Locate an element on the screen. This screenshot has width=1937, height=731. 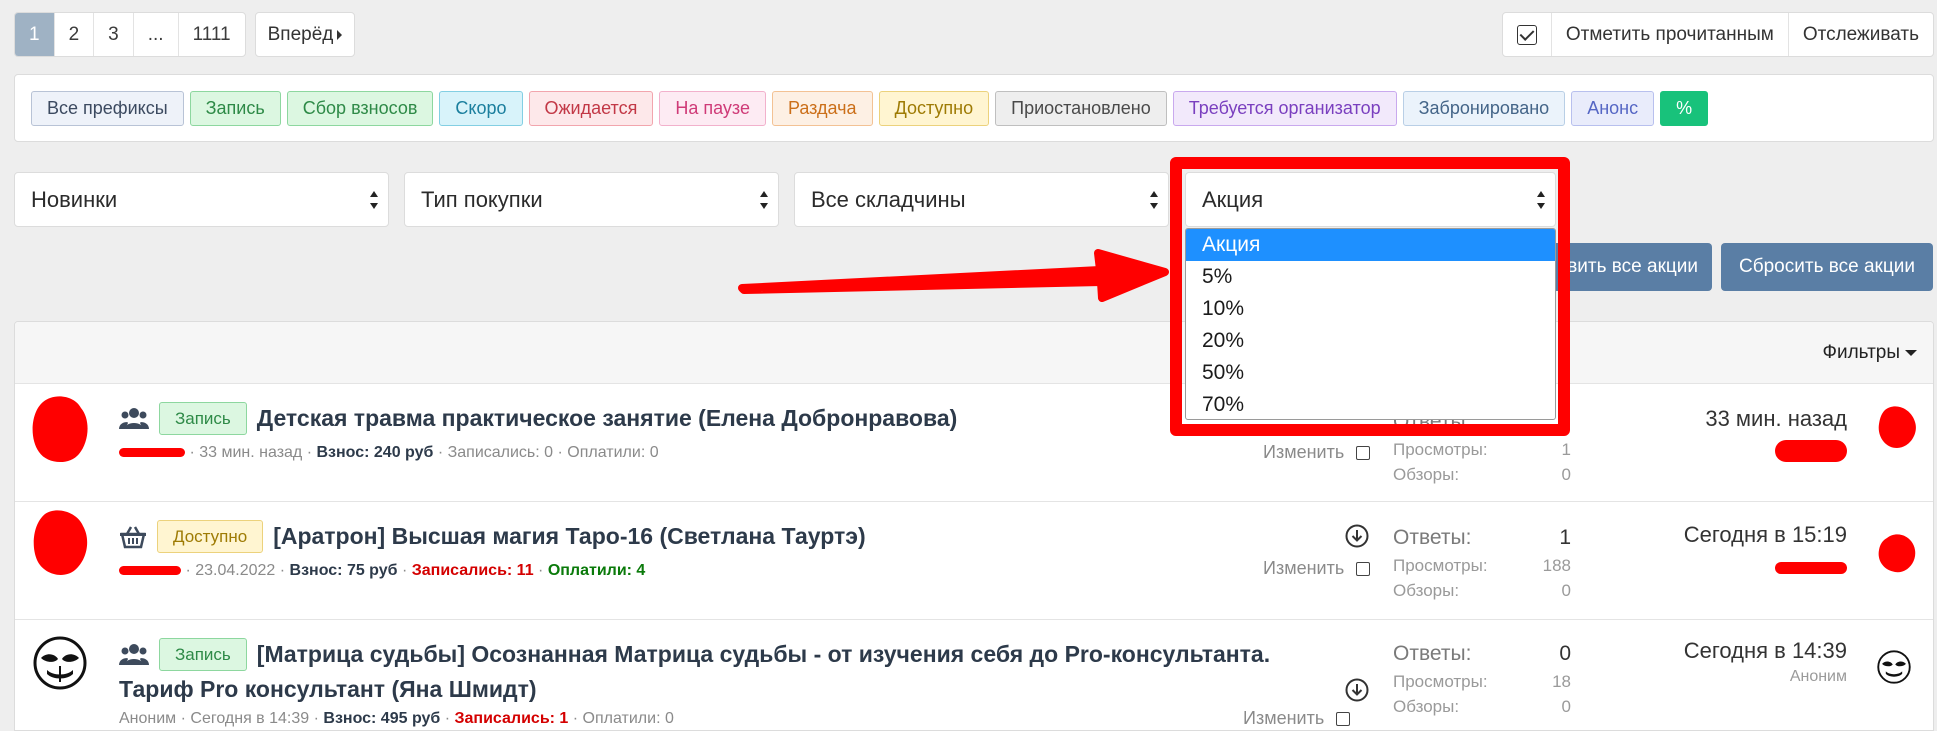
last-post-time: 33 мин. назад is located at coordinates (1776, 419).